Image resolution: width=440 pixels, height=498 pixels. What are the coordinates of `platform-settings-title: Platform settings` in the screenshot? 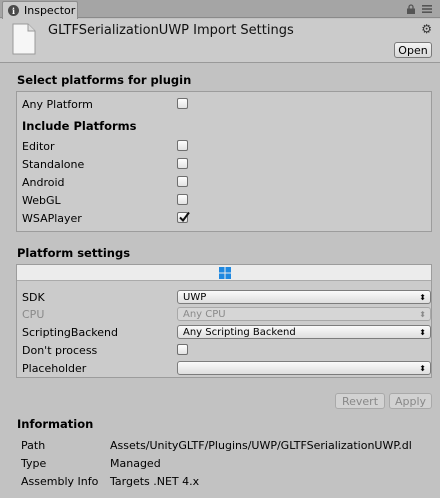 It's located at (74, 253).